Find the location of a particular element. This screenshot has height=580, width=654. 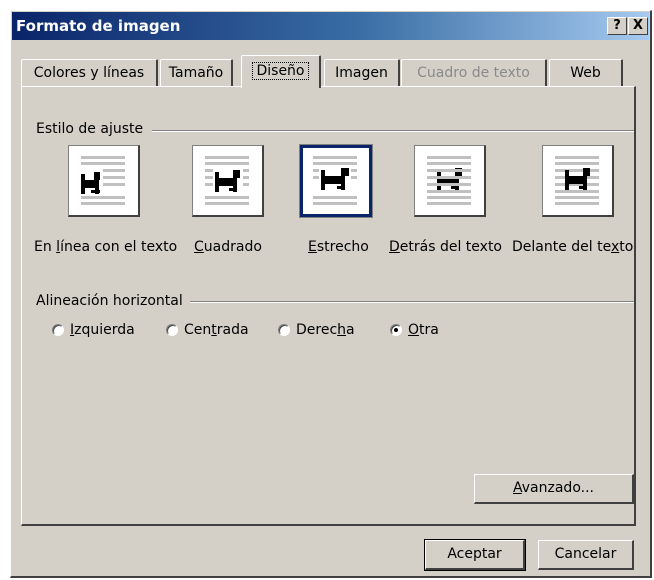

wrap-option-behind is located at coordinates (450, 181).